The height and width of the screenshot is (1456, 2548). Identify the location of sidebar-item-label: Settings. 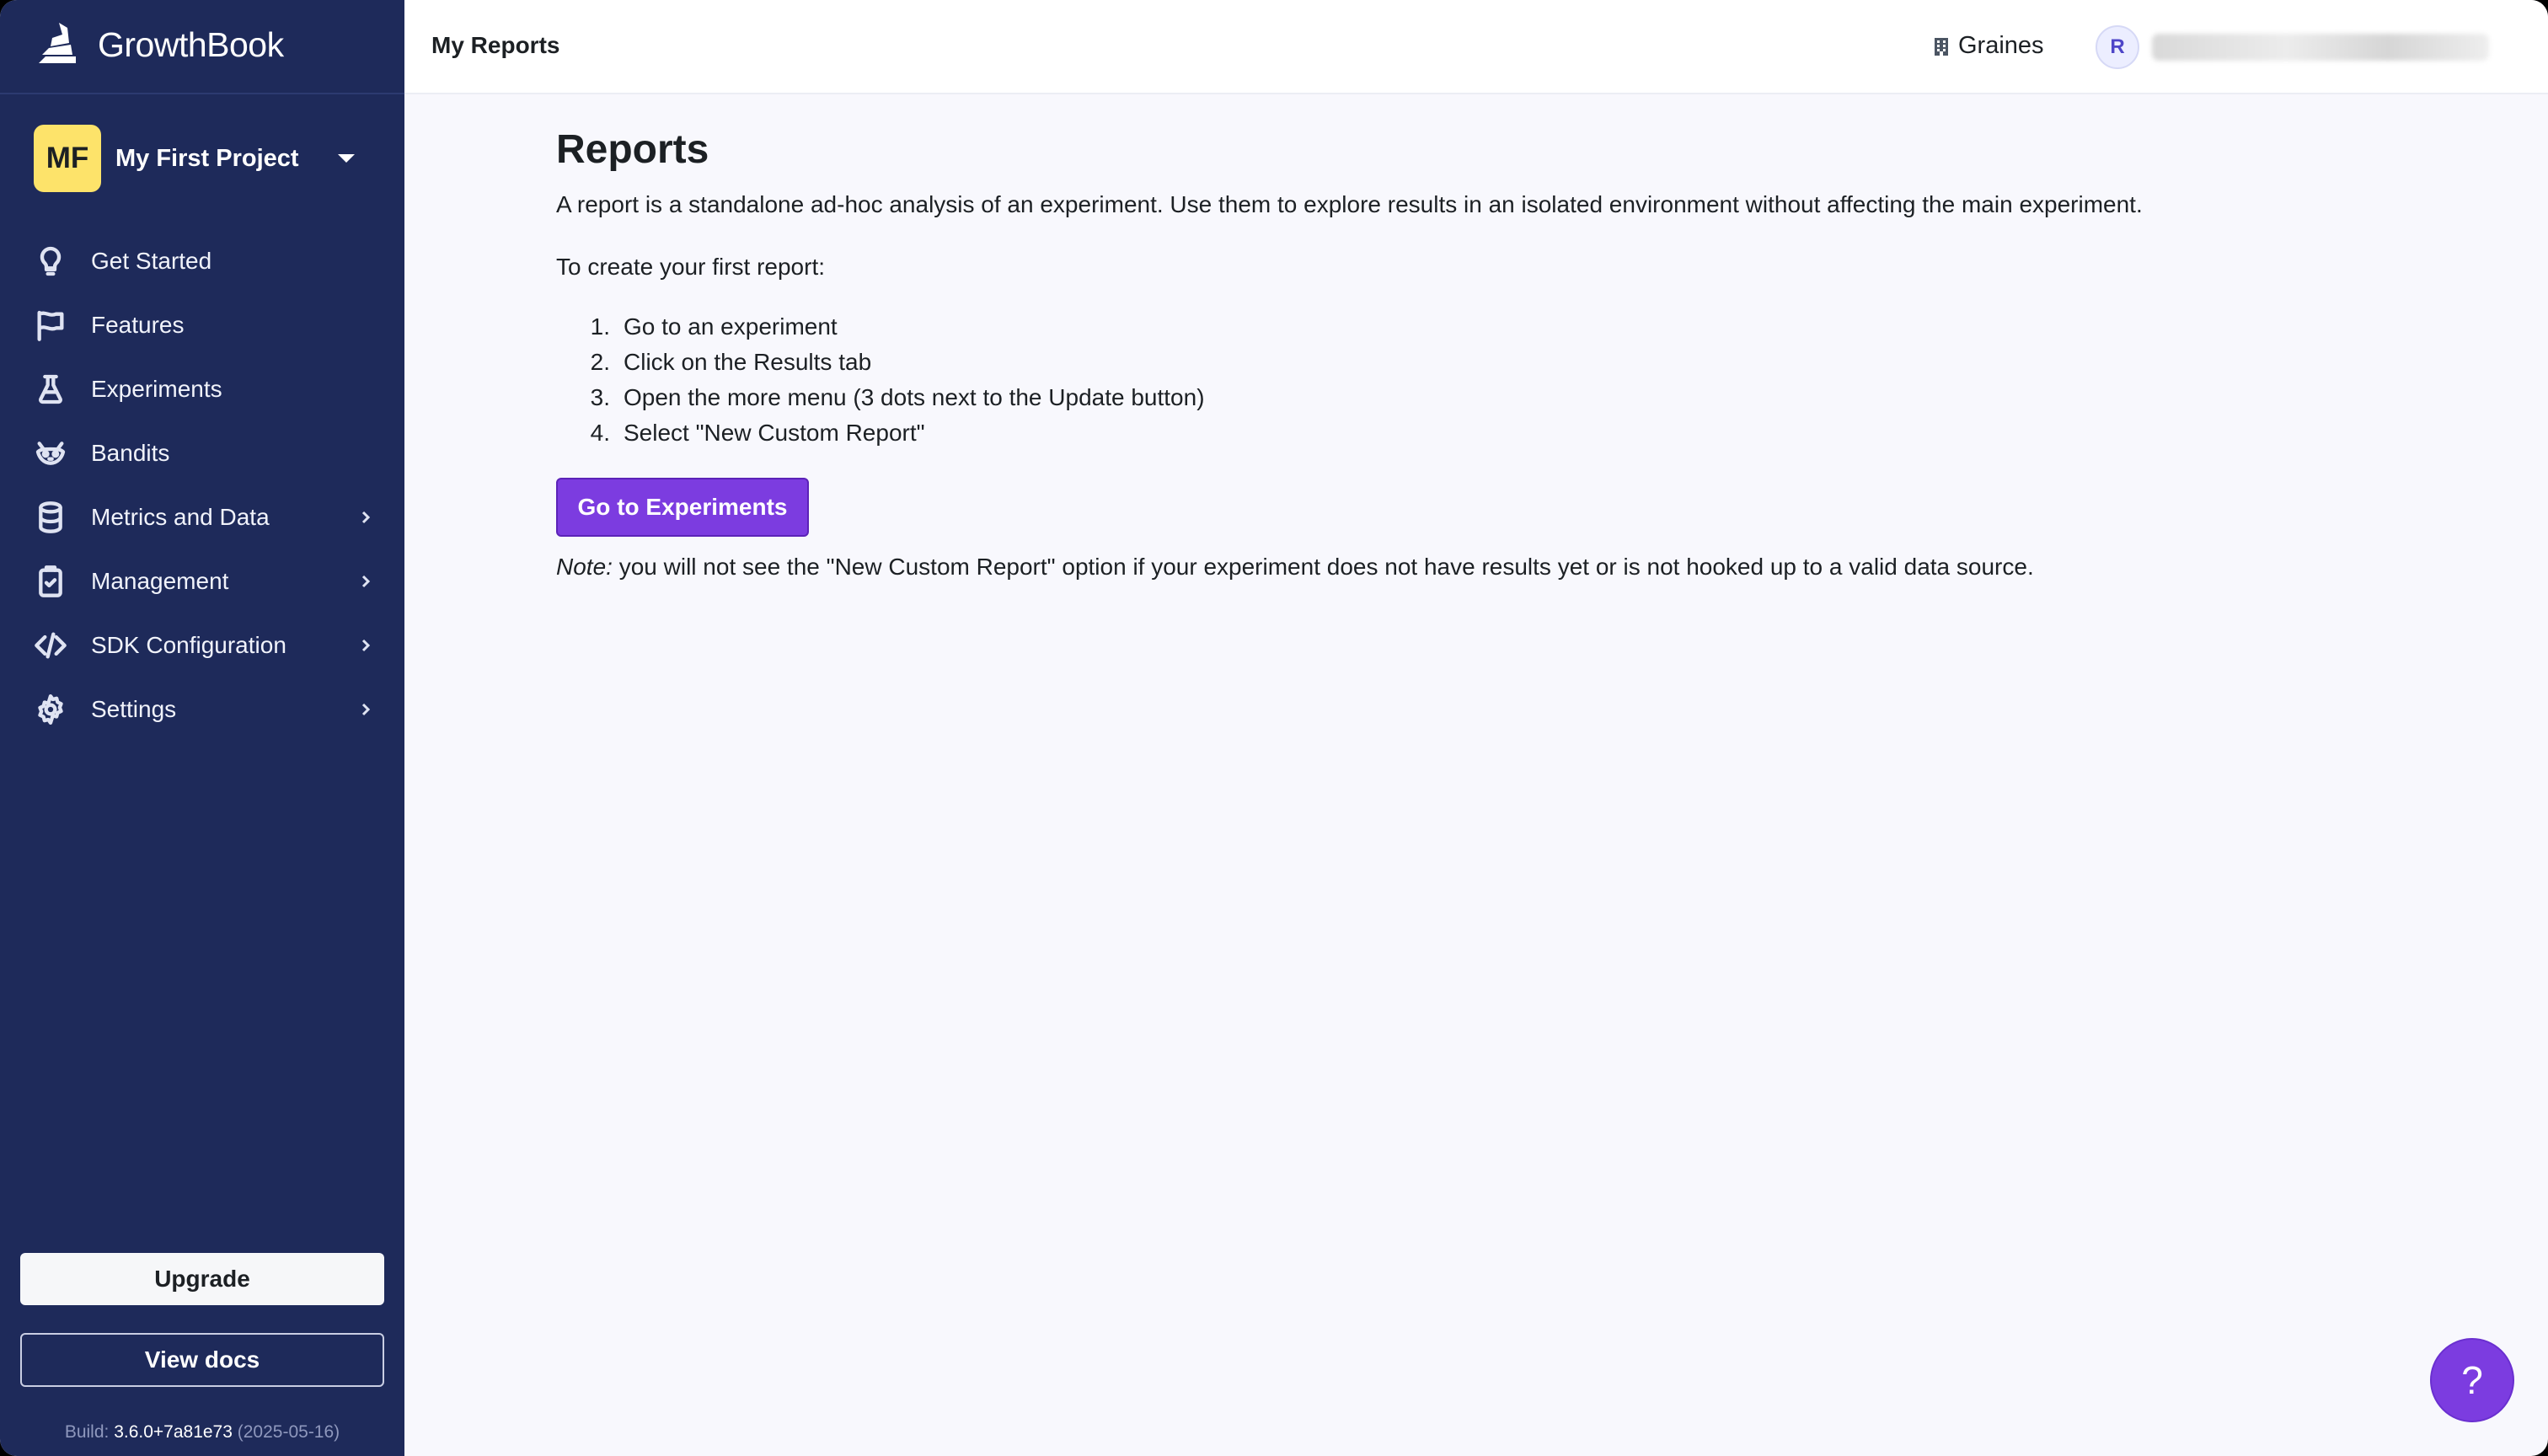
(134, 709).